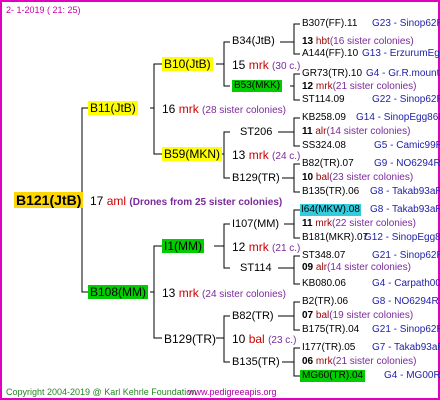 Image resolution: width=440 pixels, height=400 pixels. Describe the element at coordinates (266, 155) in the screenshot. I see `gen2-info: 13 mrk (24 c.)` at that location.